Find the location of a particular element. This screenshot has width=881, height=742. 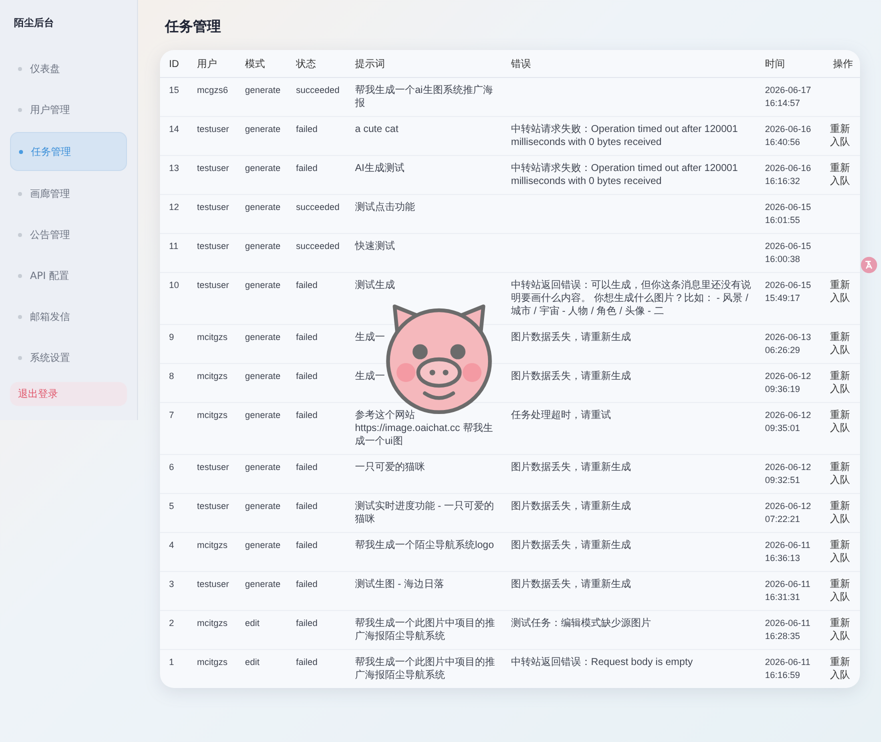

table-cell: 帮我生成一个此图片中项目的推广海报陌尘导航系统 is located at coordinates (424, 630).